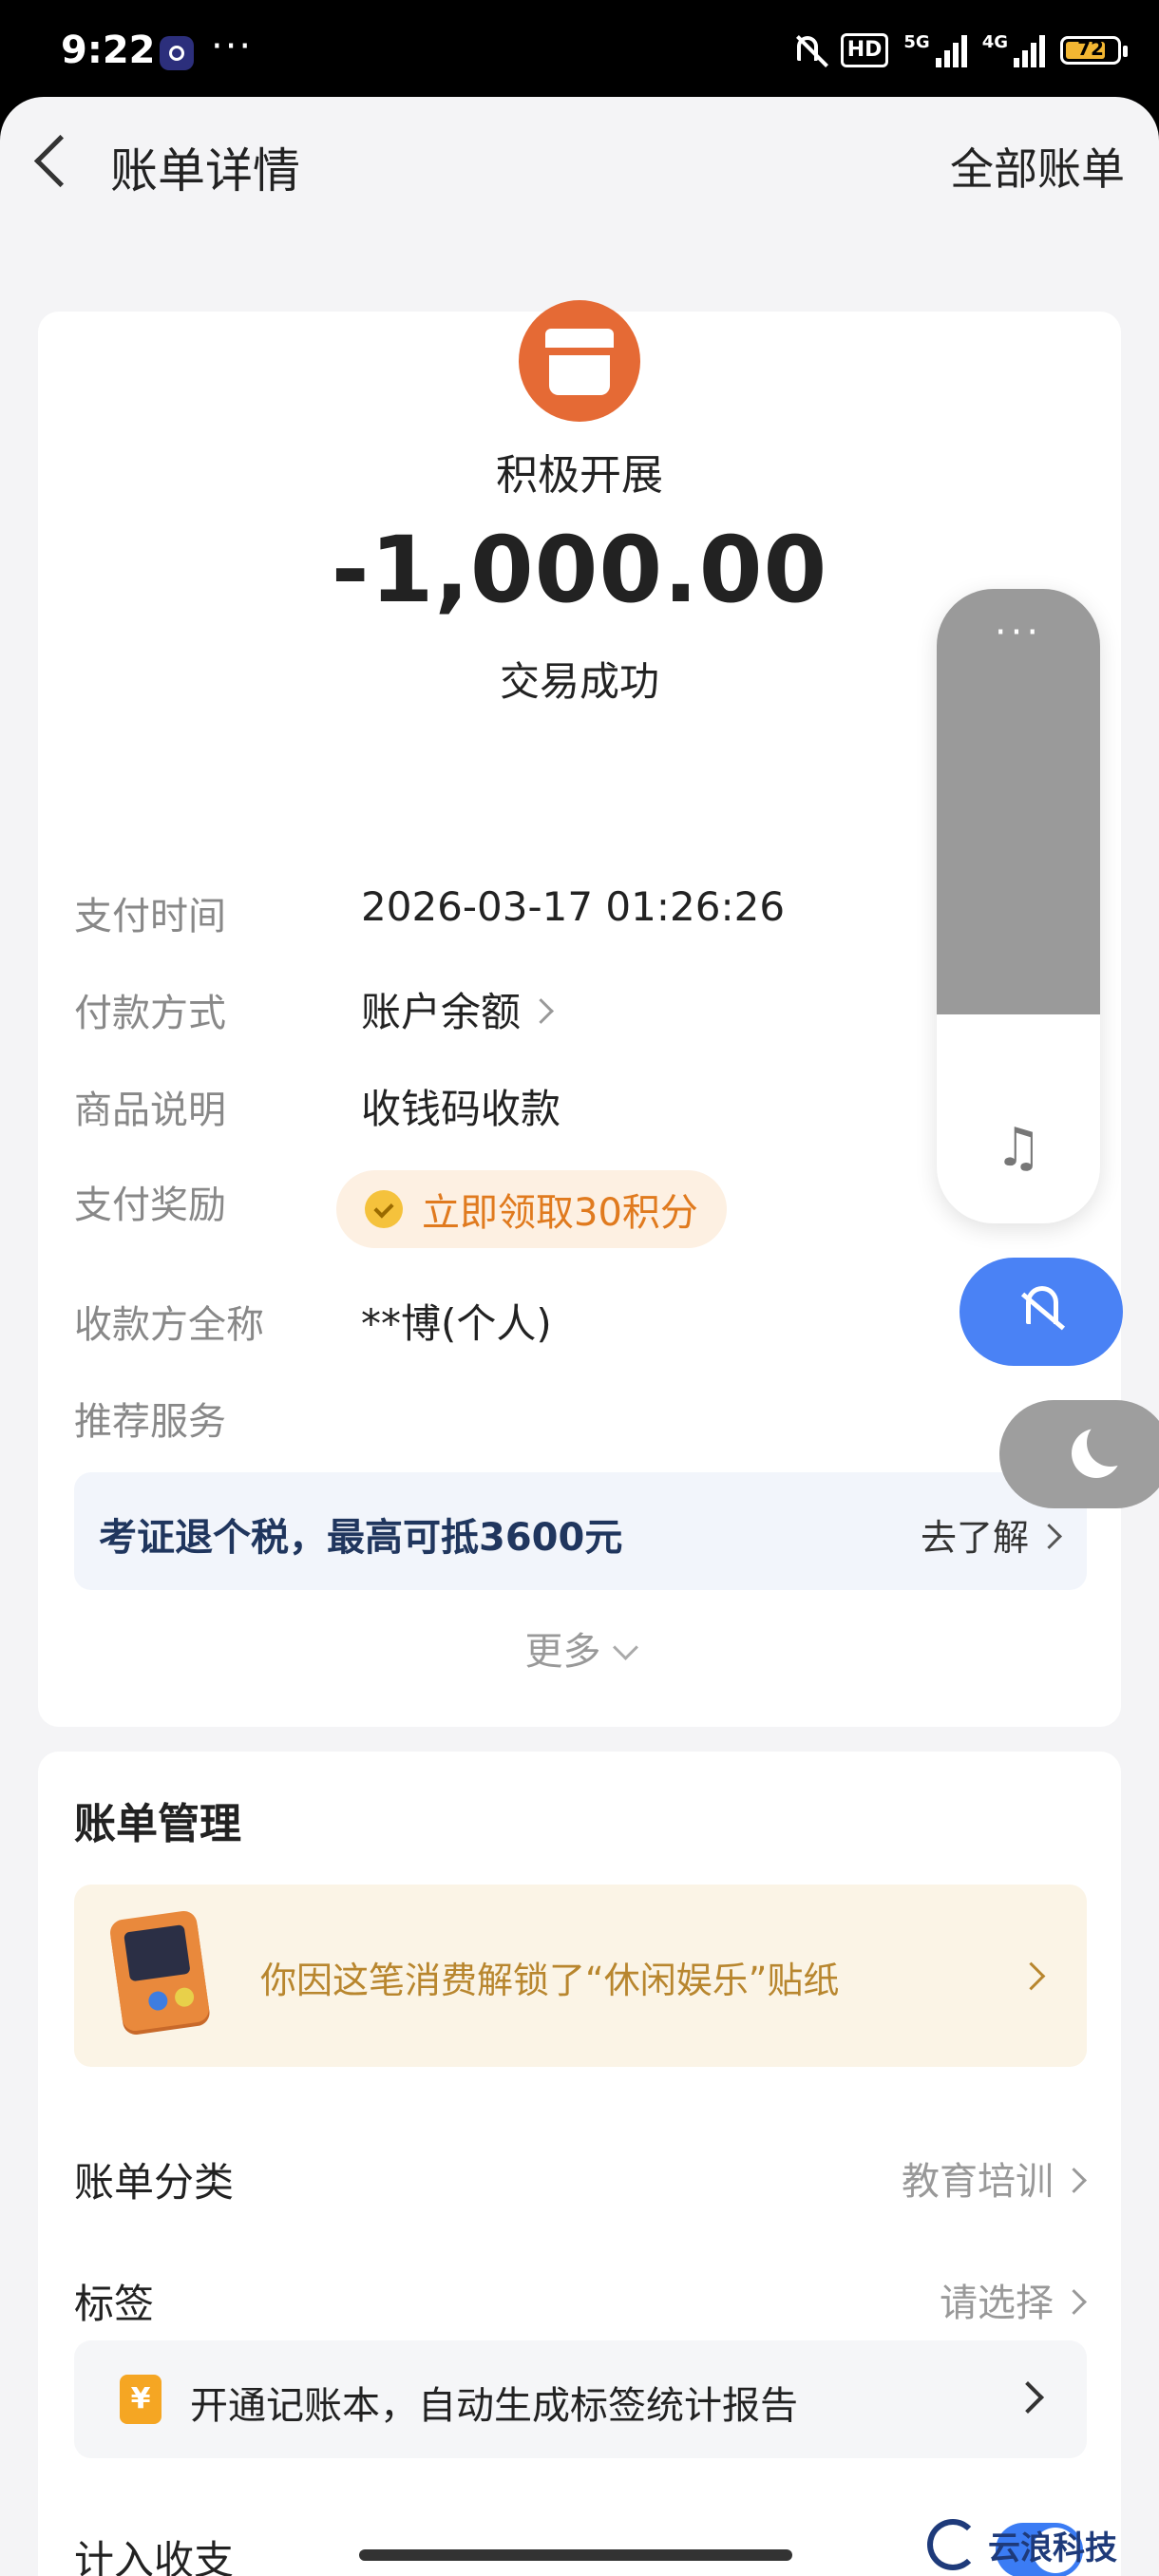 Image resolution: width=1159 pixels, height=2576 pixels. What do you see at coordinates (1018, 906) in the screenshot?
I see `volume-slider: ··· ♫` at bounding box center [1018, 906].